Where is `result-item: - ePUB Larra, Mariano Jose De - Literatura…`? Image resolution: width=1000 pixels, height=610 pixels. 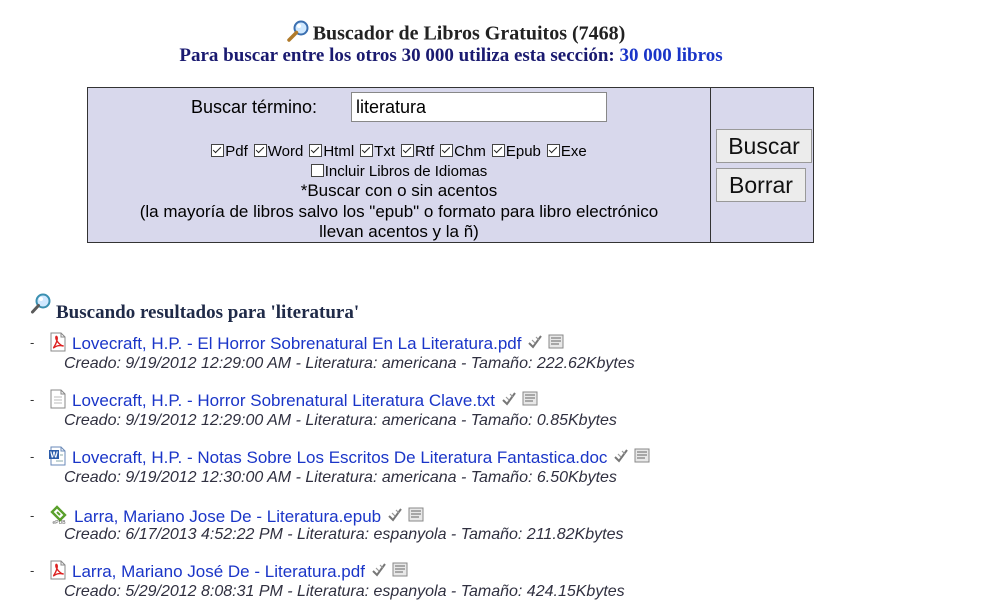
result-item: - ePUB Larra, Mariano Jose De - Literatura… is located at coordinates (326, 523).